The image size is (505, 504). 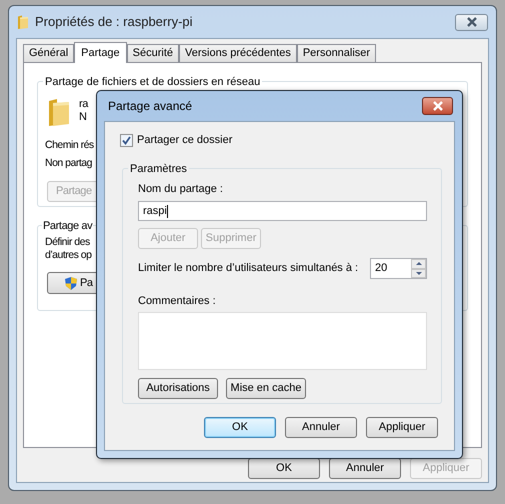 I want to click on folder-name: ra, so click(x=83, y=104).